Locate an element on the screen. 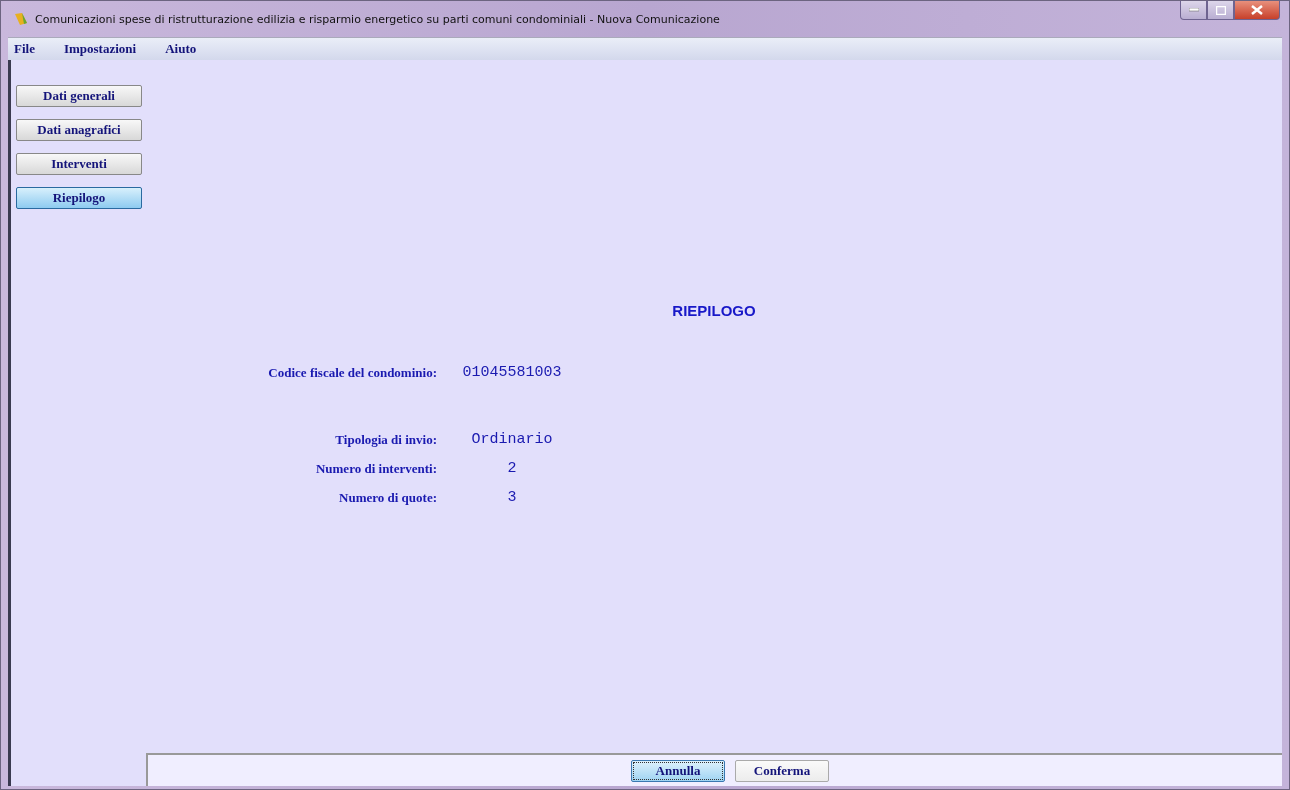 Image resolution: width=1290 pixels, height=790 pixels. field-value: 01045581003 is located at coordinates (512, 372).